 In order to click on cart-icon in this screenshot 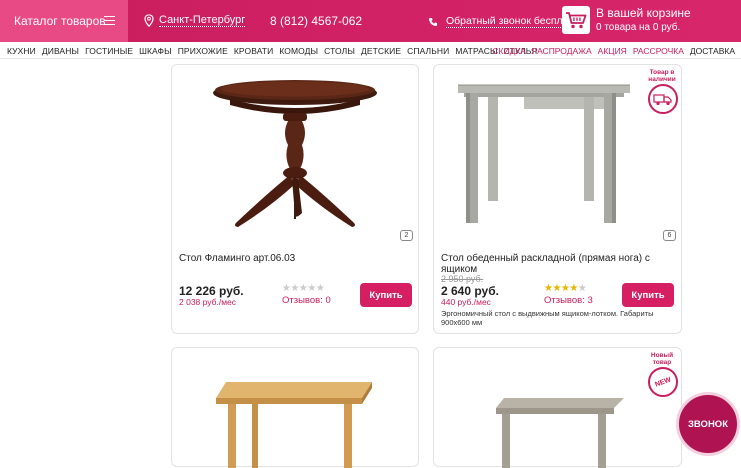, I will do `click(576, 20)`.